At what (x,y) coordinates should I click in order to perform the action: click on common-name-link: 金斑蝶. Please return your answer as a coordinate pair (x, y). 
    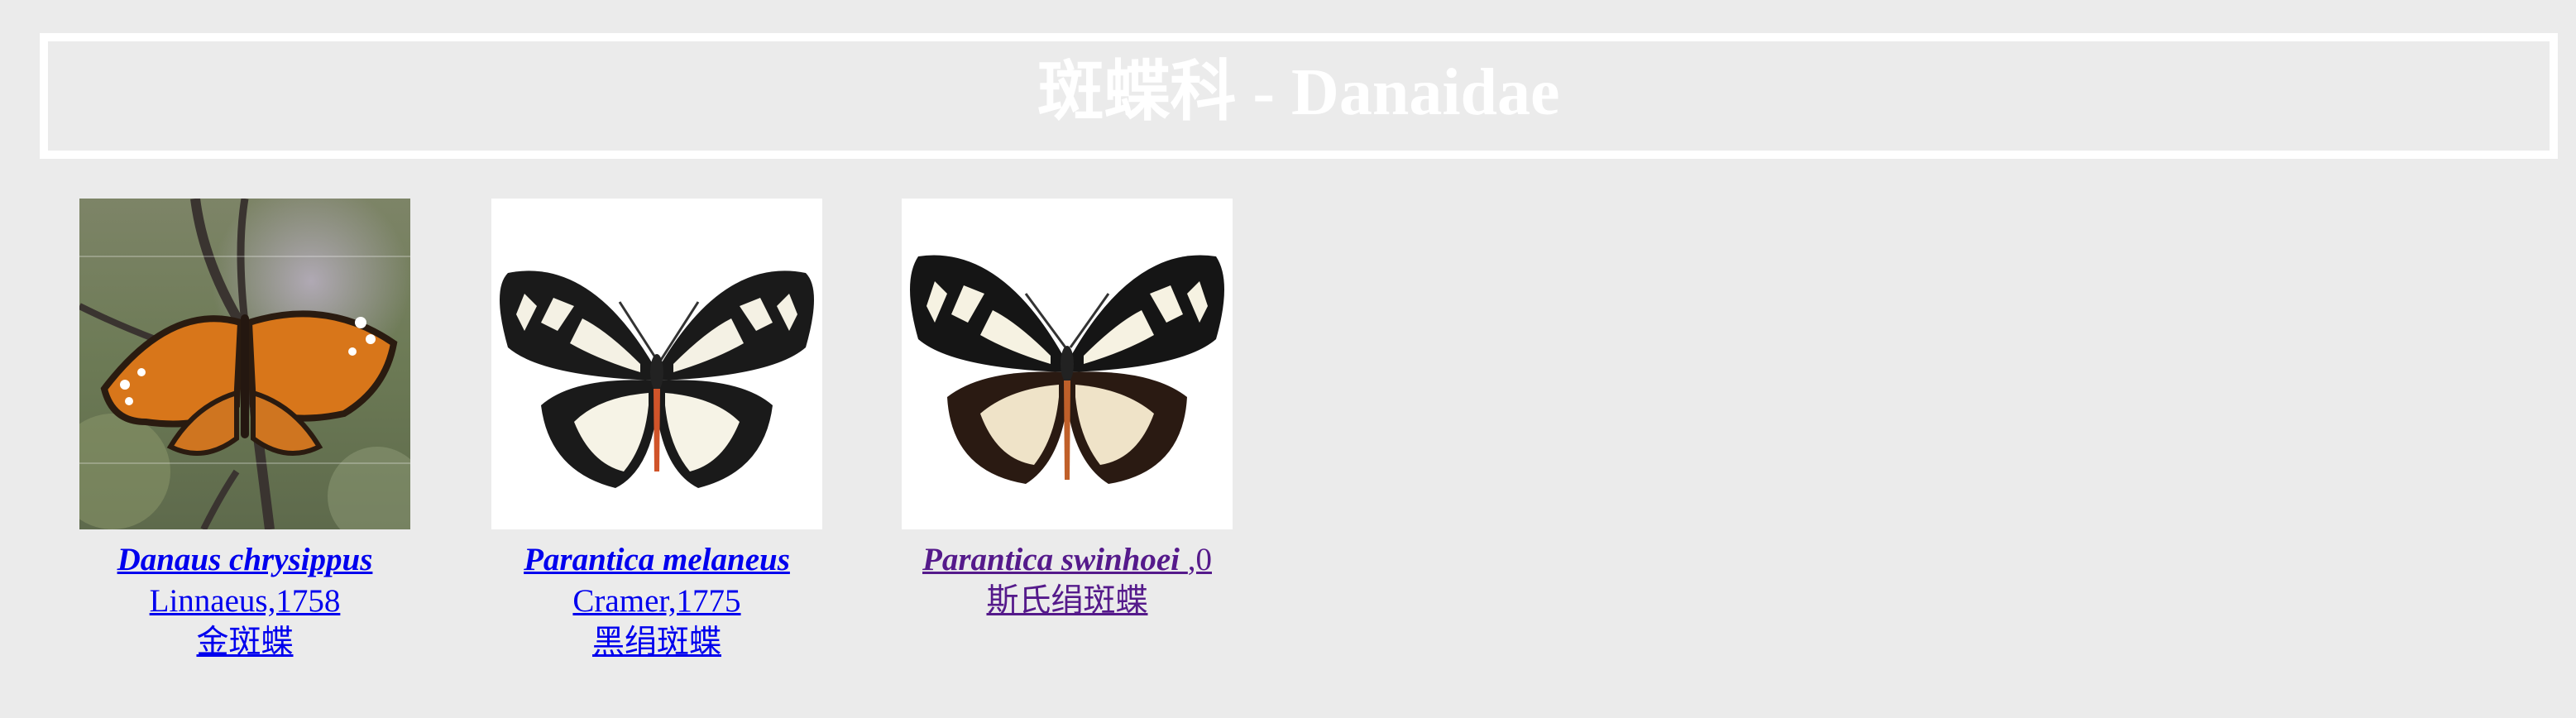
    Looking at the image, I should click on (244, 642).